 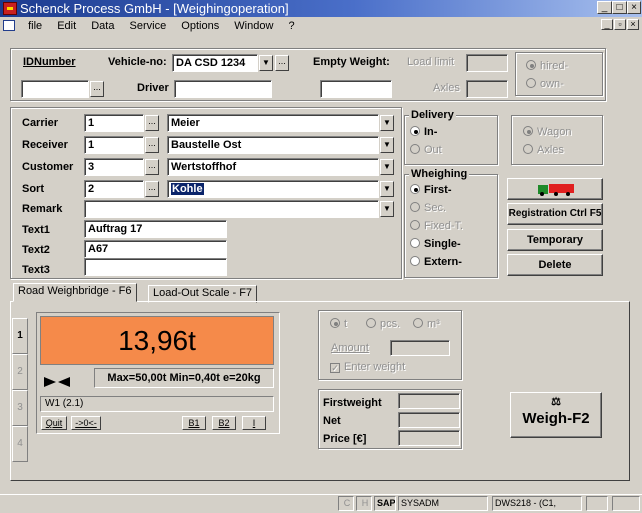 I want to click on radio-hired: hired-, so click(x=547, y=66).